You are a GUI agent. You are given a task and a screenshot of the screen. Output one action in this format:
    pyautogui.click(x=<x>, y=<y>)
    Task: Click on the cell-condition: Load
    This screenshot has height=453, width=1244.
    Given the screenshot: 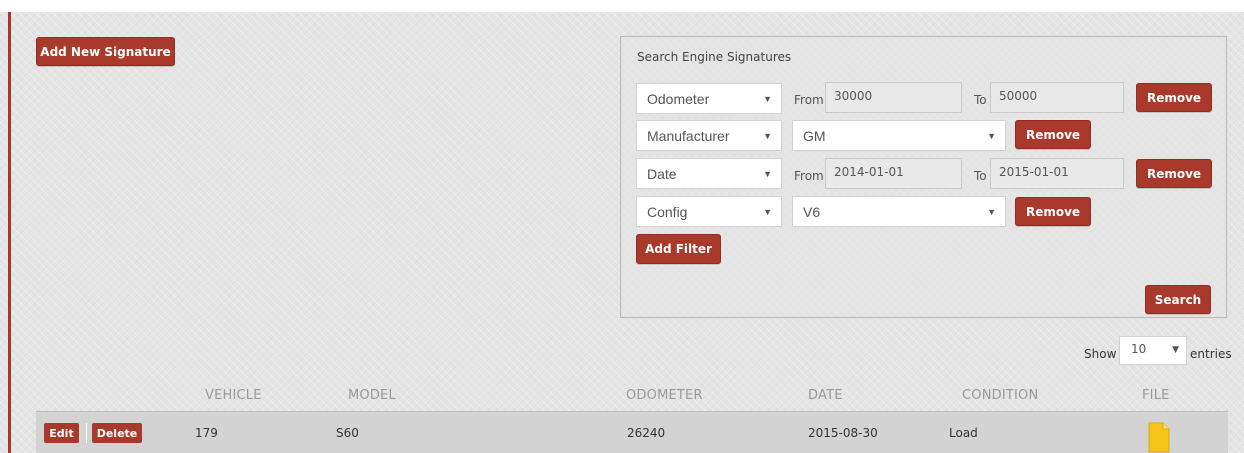 What is the action you would take?
    pyautogui.click(x=963, y=433)
    